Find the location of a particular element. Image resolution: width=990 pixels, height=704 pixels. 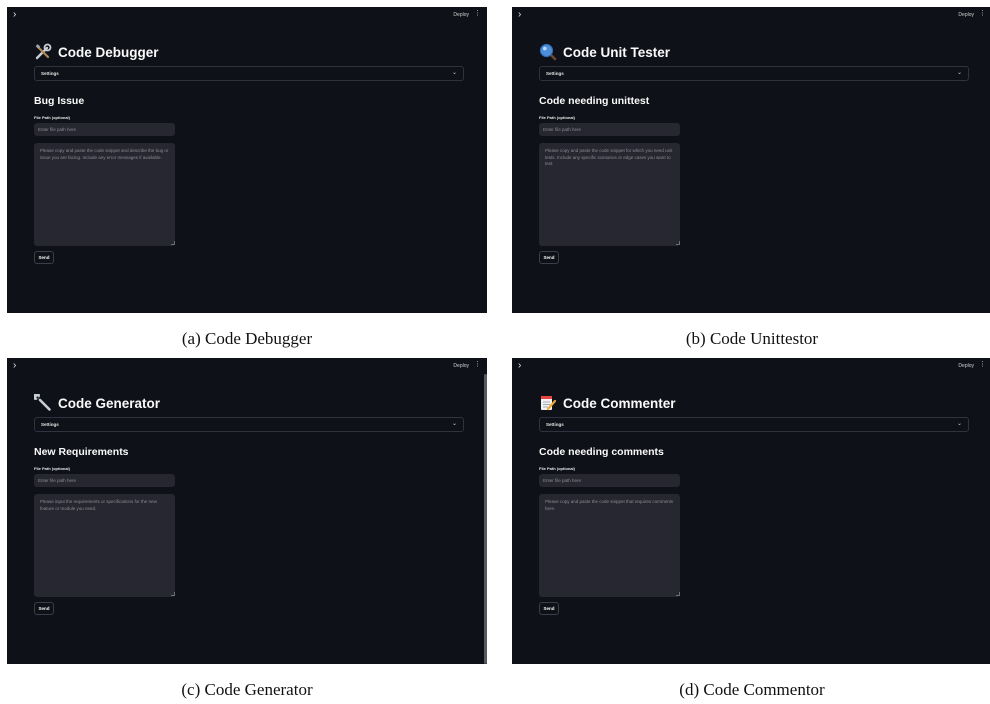

magnifier-icon is located at coordinates (548, 52).